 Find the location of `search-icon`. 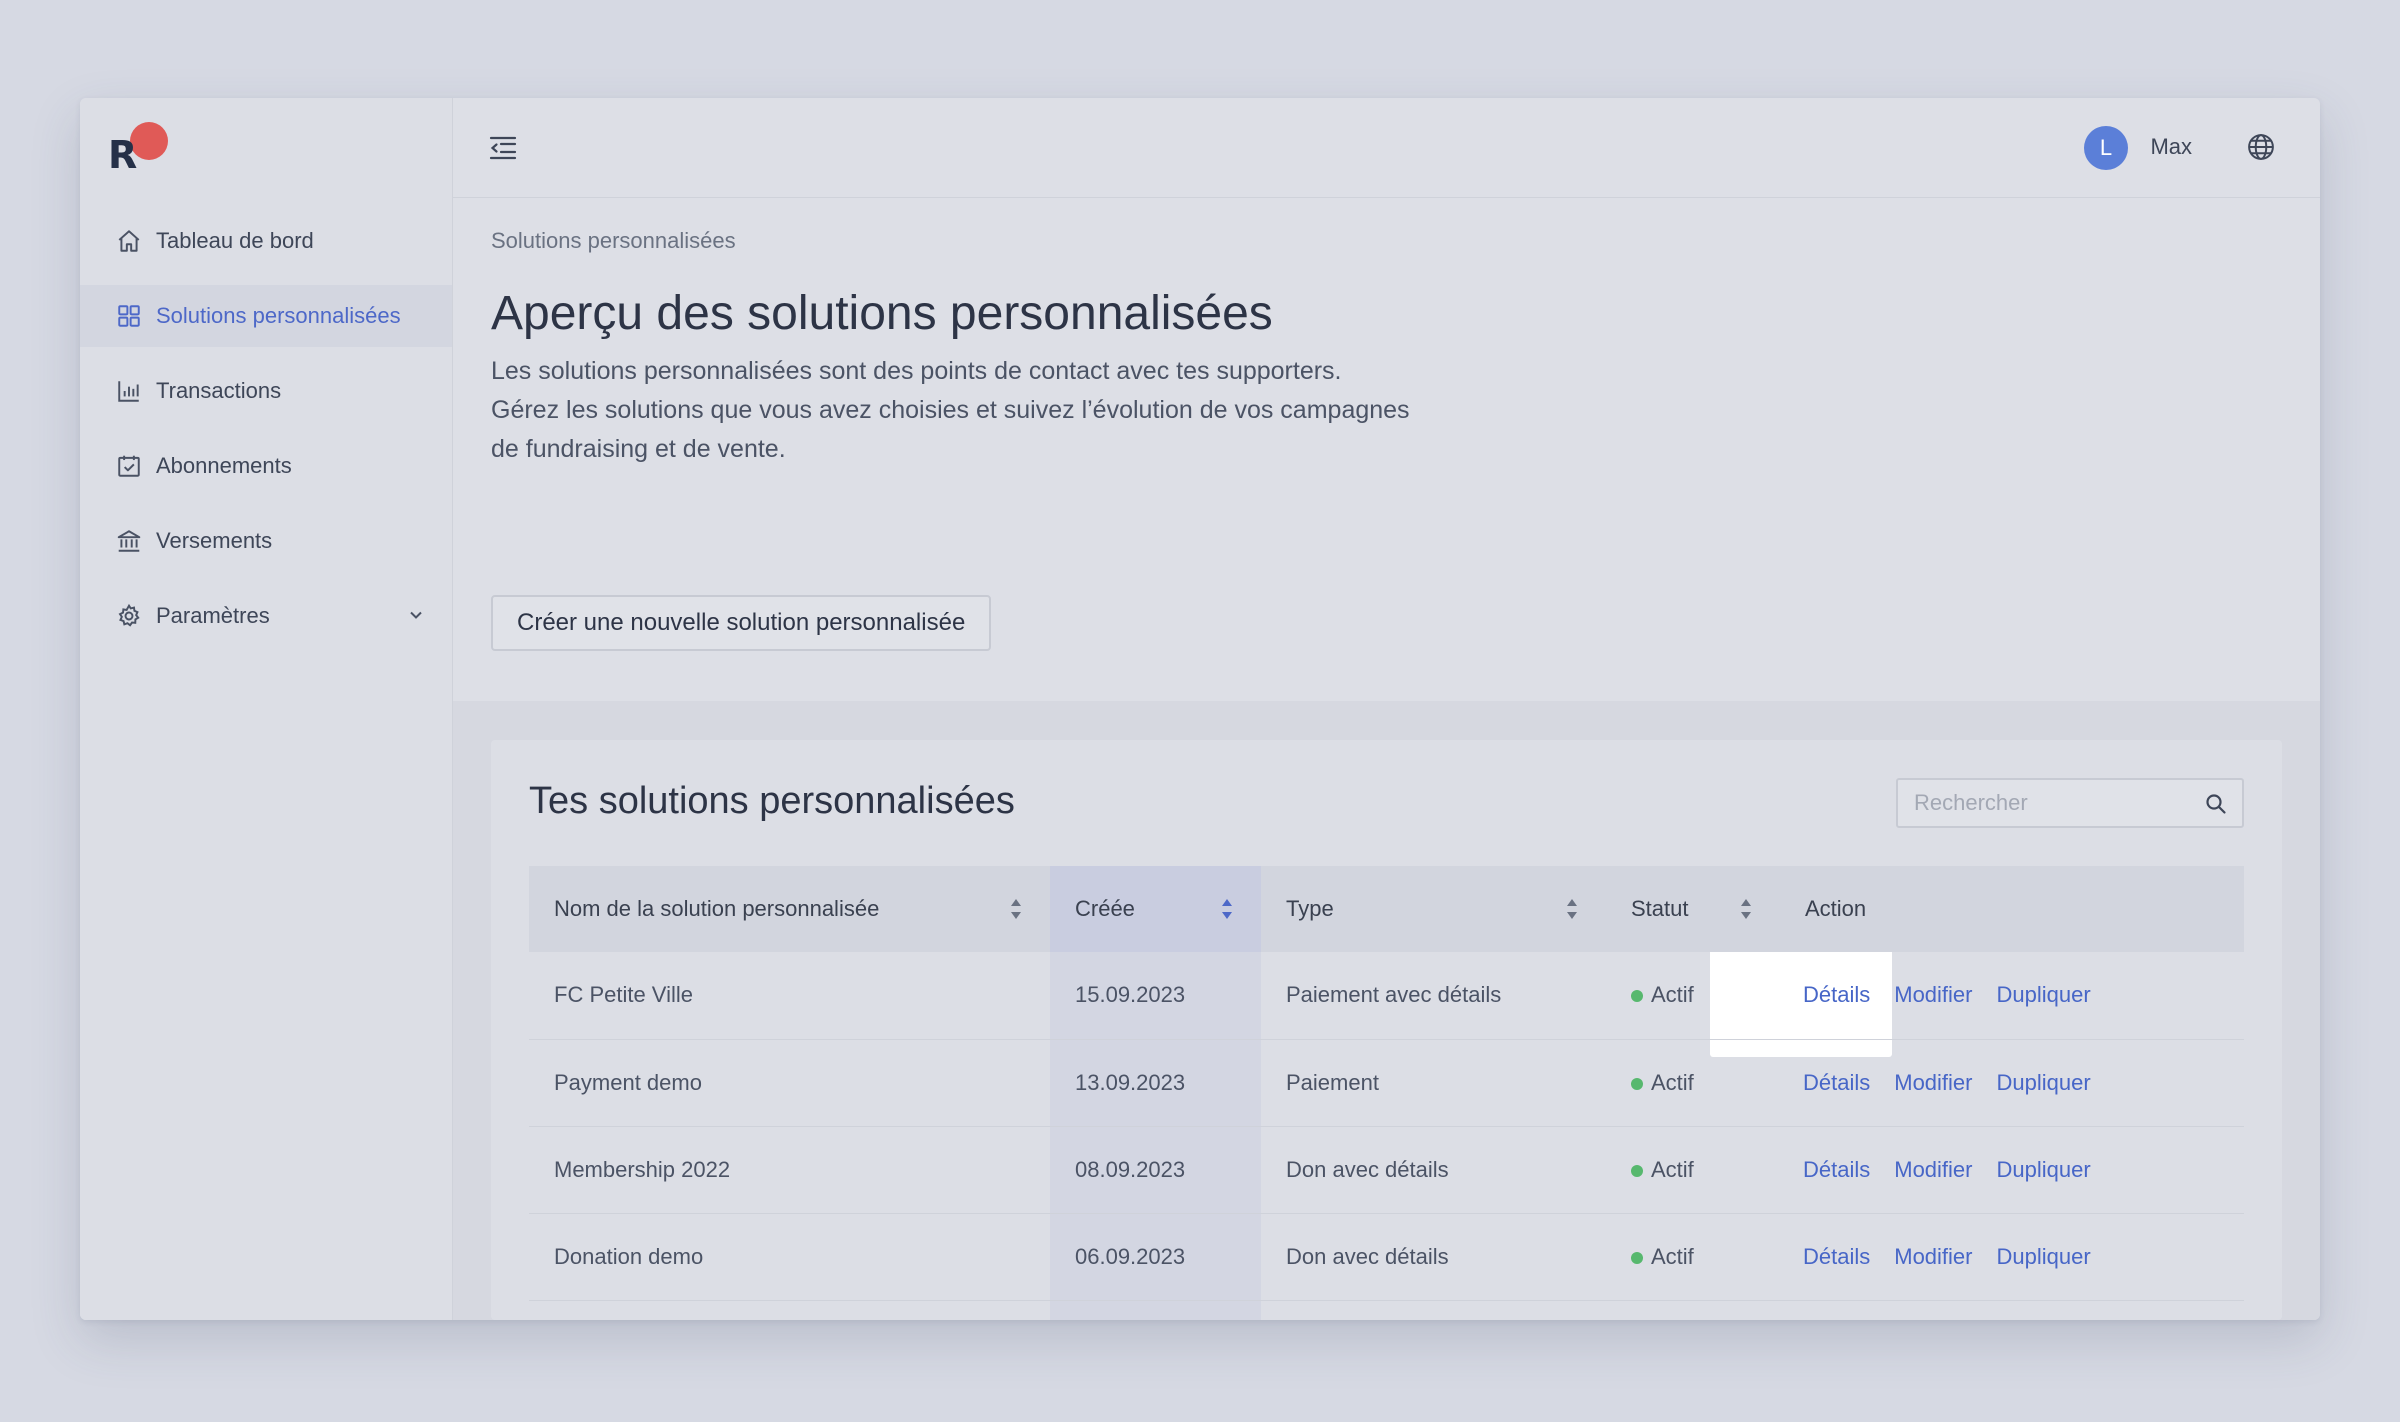

search-icon is located at coordinates (2216, 804).